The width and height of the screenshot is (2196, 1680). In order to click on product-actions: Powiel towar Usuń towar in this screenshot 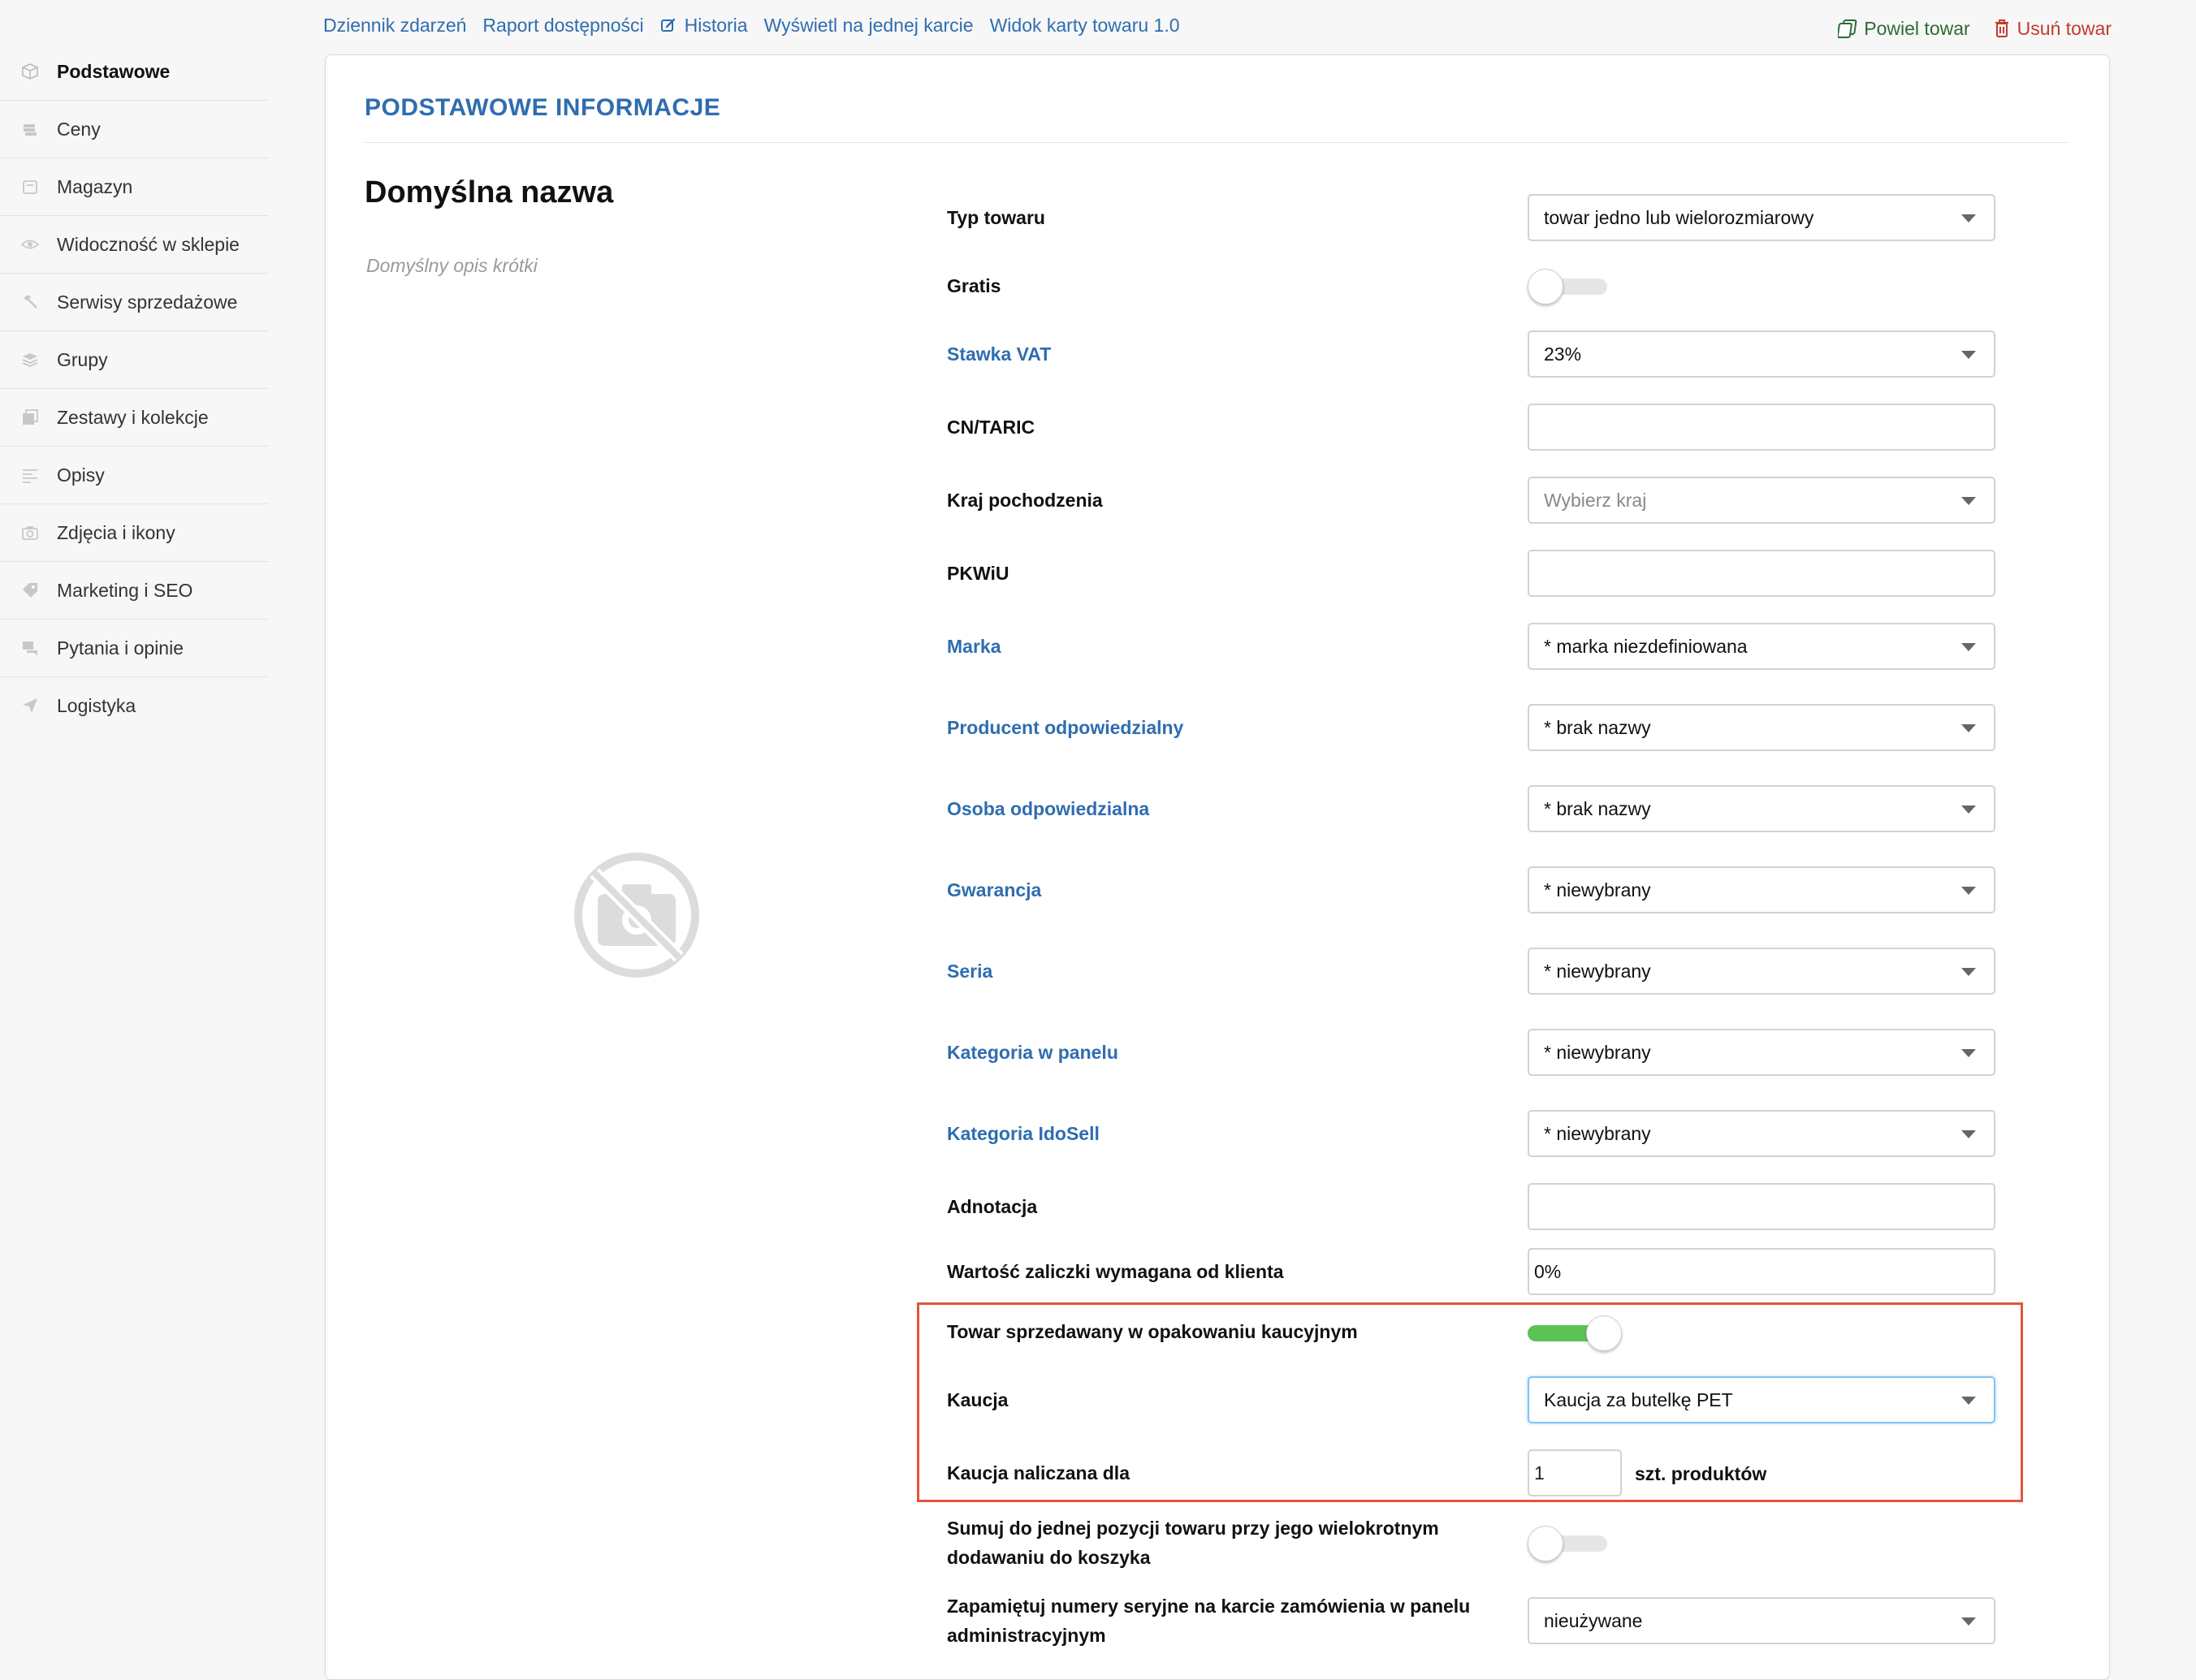, I will do `click(1964, 28)`.